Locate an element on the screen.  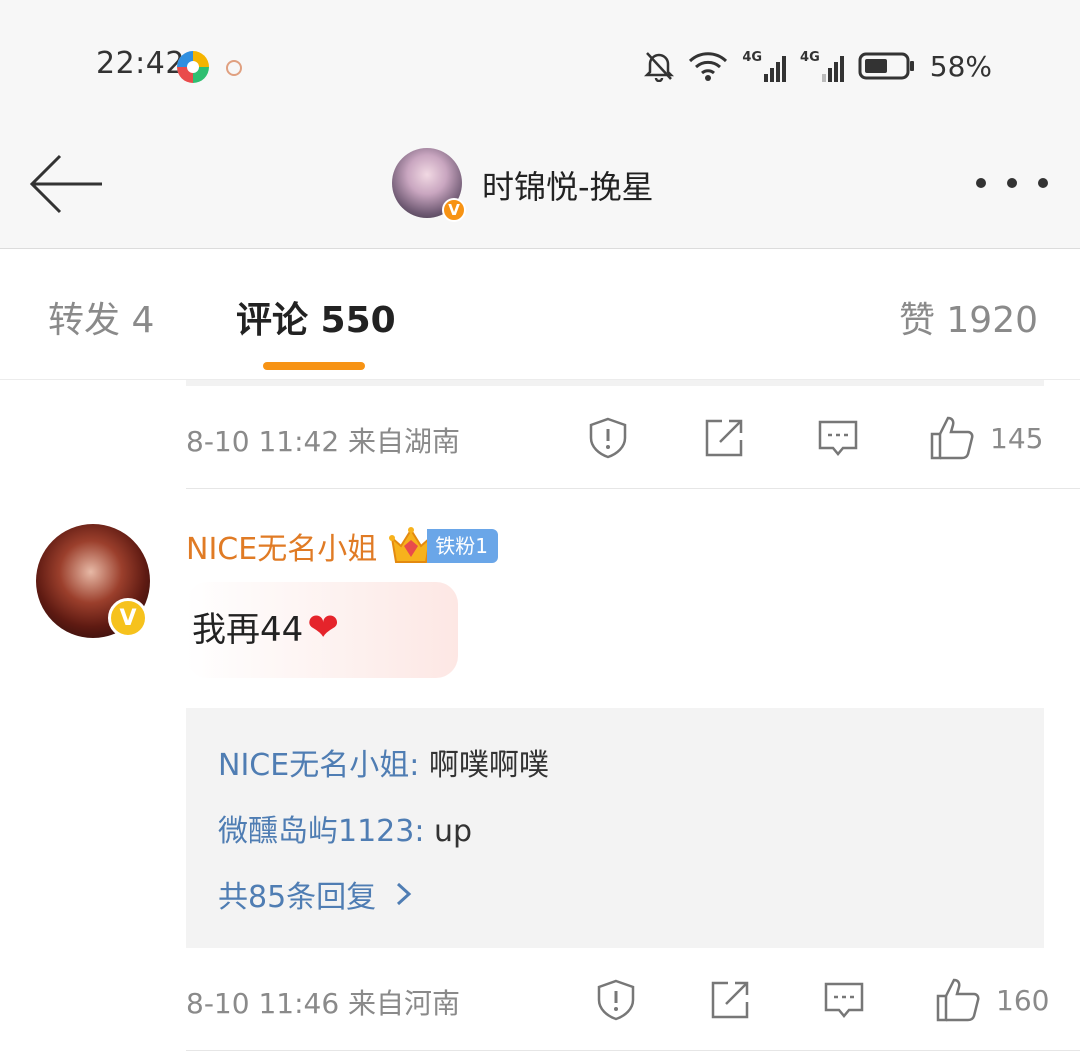
comment-username: NICE无名小姐 is located at coordinates (281, 546).